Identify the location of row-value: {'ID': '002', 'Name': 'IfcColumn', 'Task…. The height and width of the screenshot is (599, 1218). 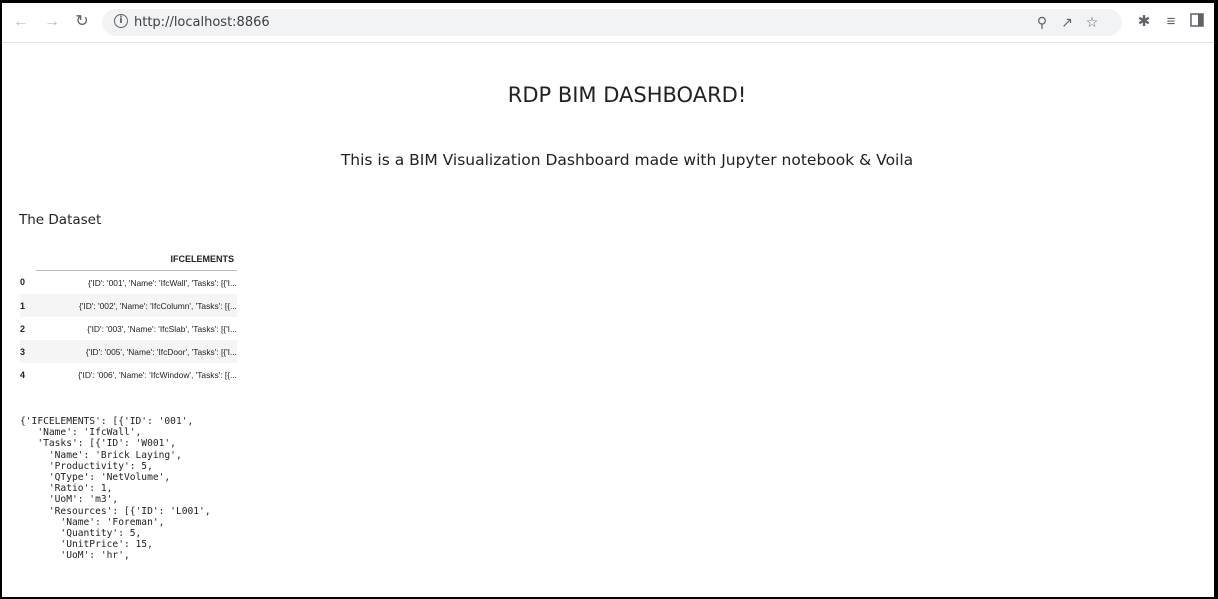
(136, 305).